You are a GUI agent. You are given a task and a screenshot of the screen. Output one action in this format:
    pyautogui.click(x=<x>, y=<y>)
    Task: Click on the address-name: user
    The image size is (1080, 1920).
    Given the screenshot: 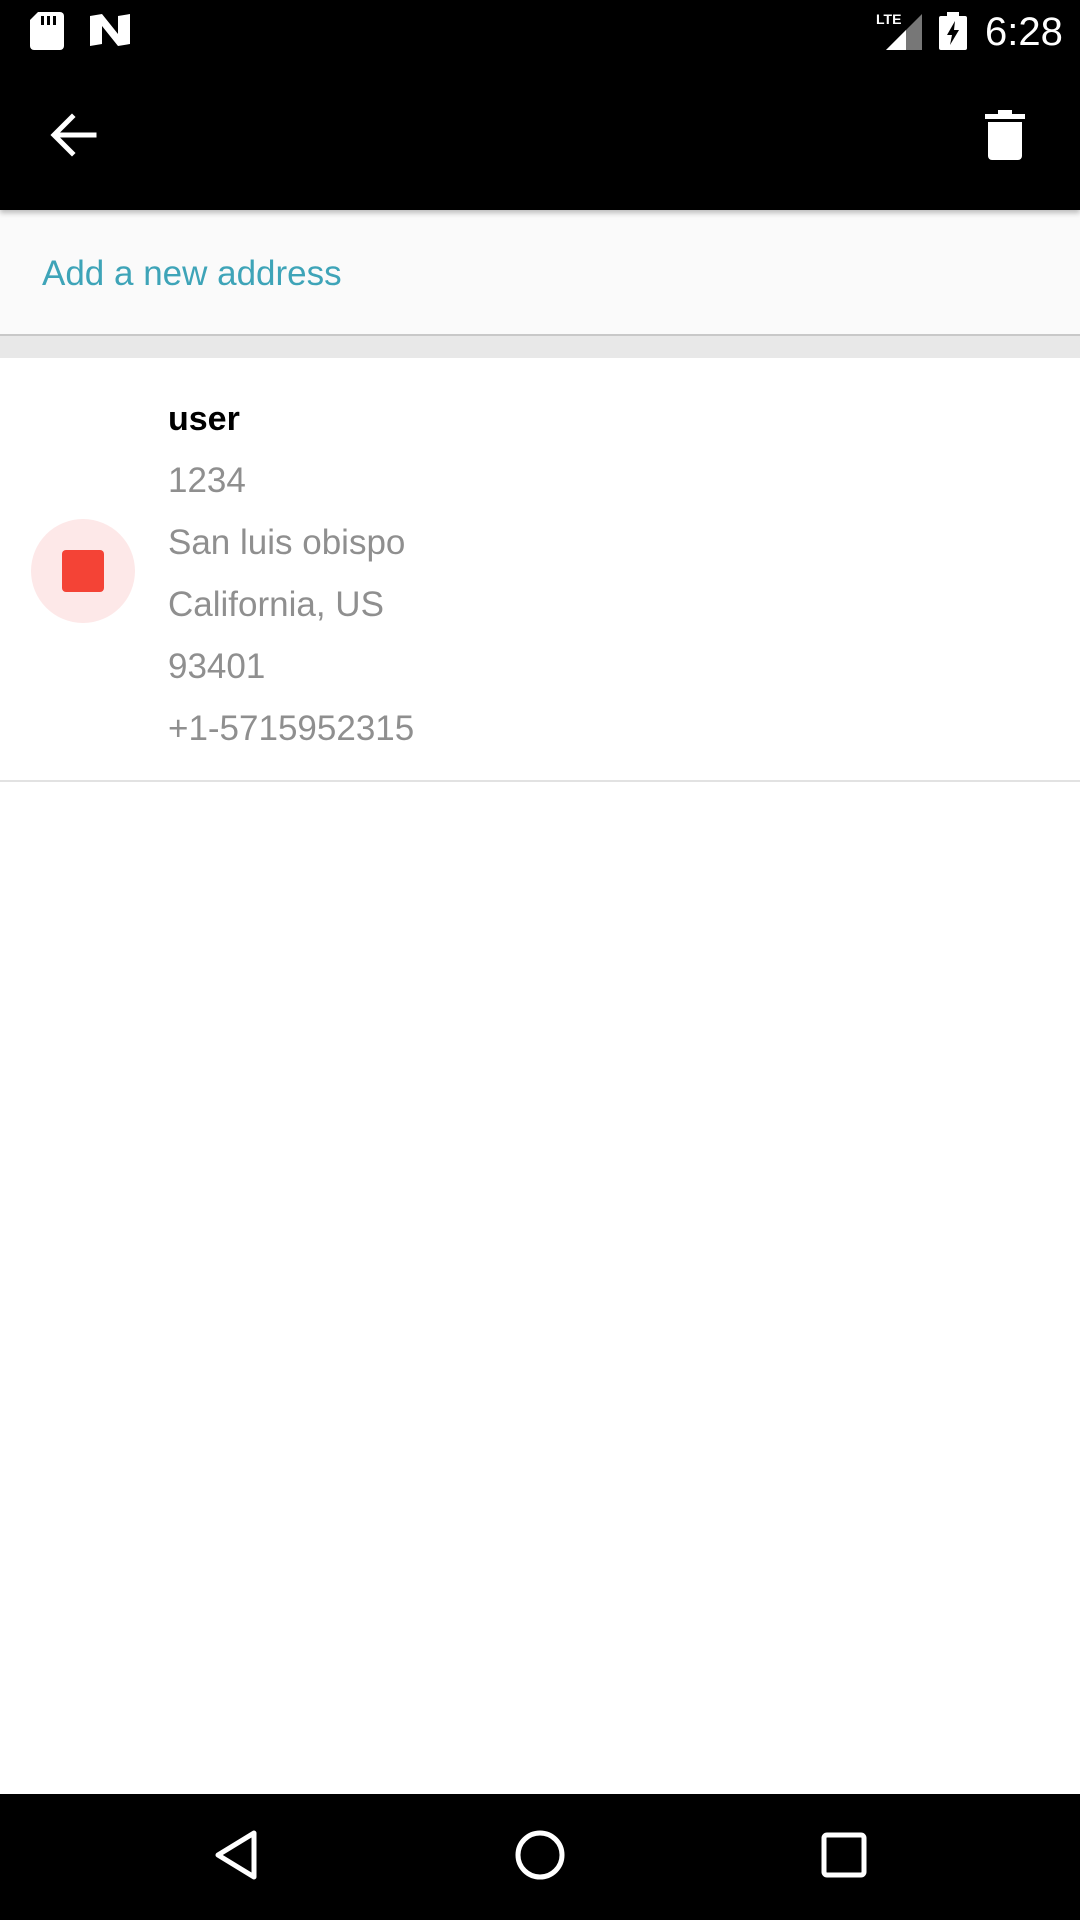 What is the action you would take?
    pyautogui.click(x=204, y=419)
    